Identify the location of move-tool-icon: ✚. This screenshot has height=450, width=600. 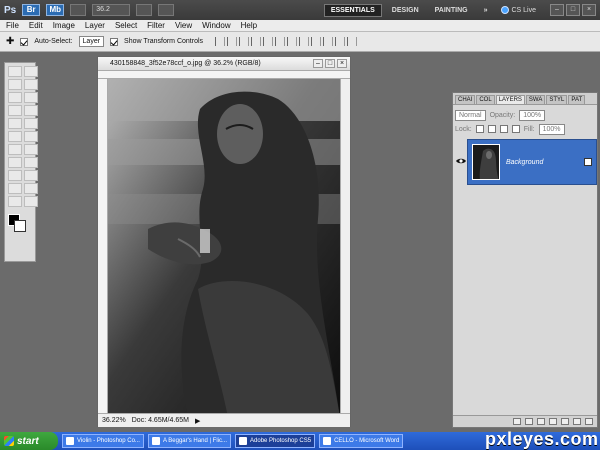
(10, 41).